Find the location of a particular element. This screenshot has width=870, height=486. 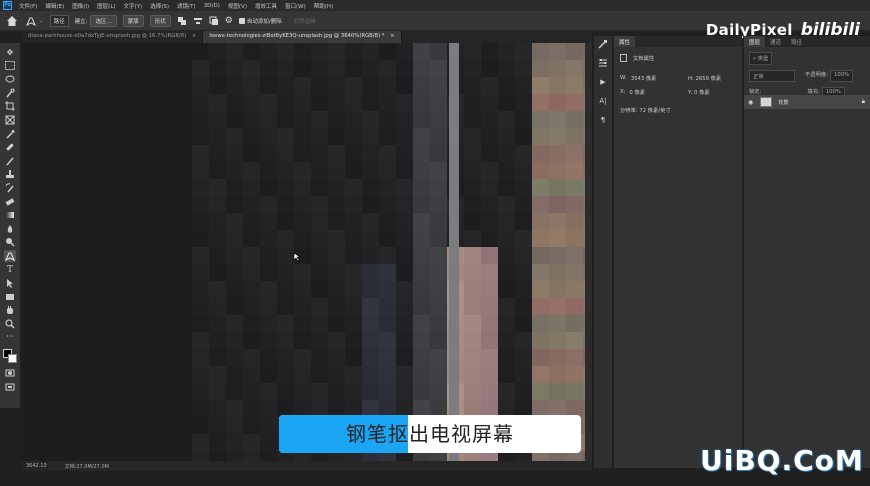

crop-tool-icon is located at coordinates (10, 106).